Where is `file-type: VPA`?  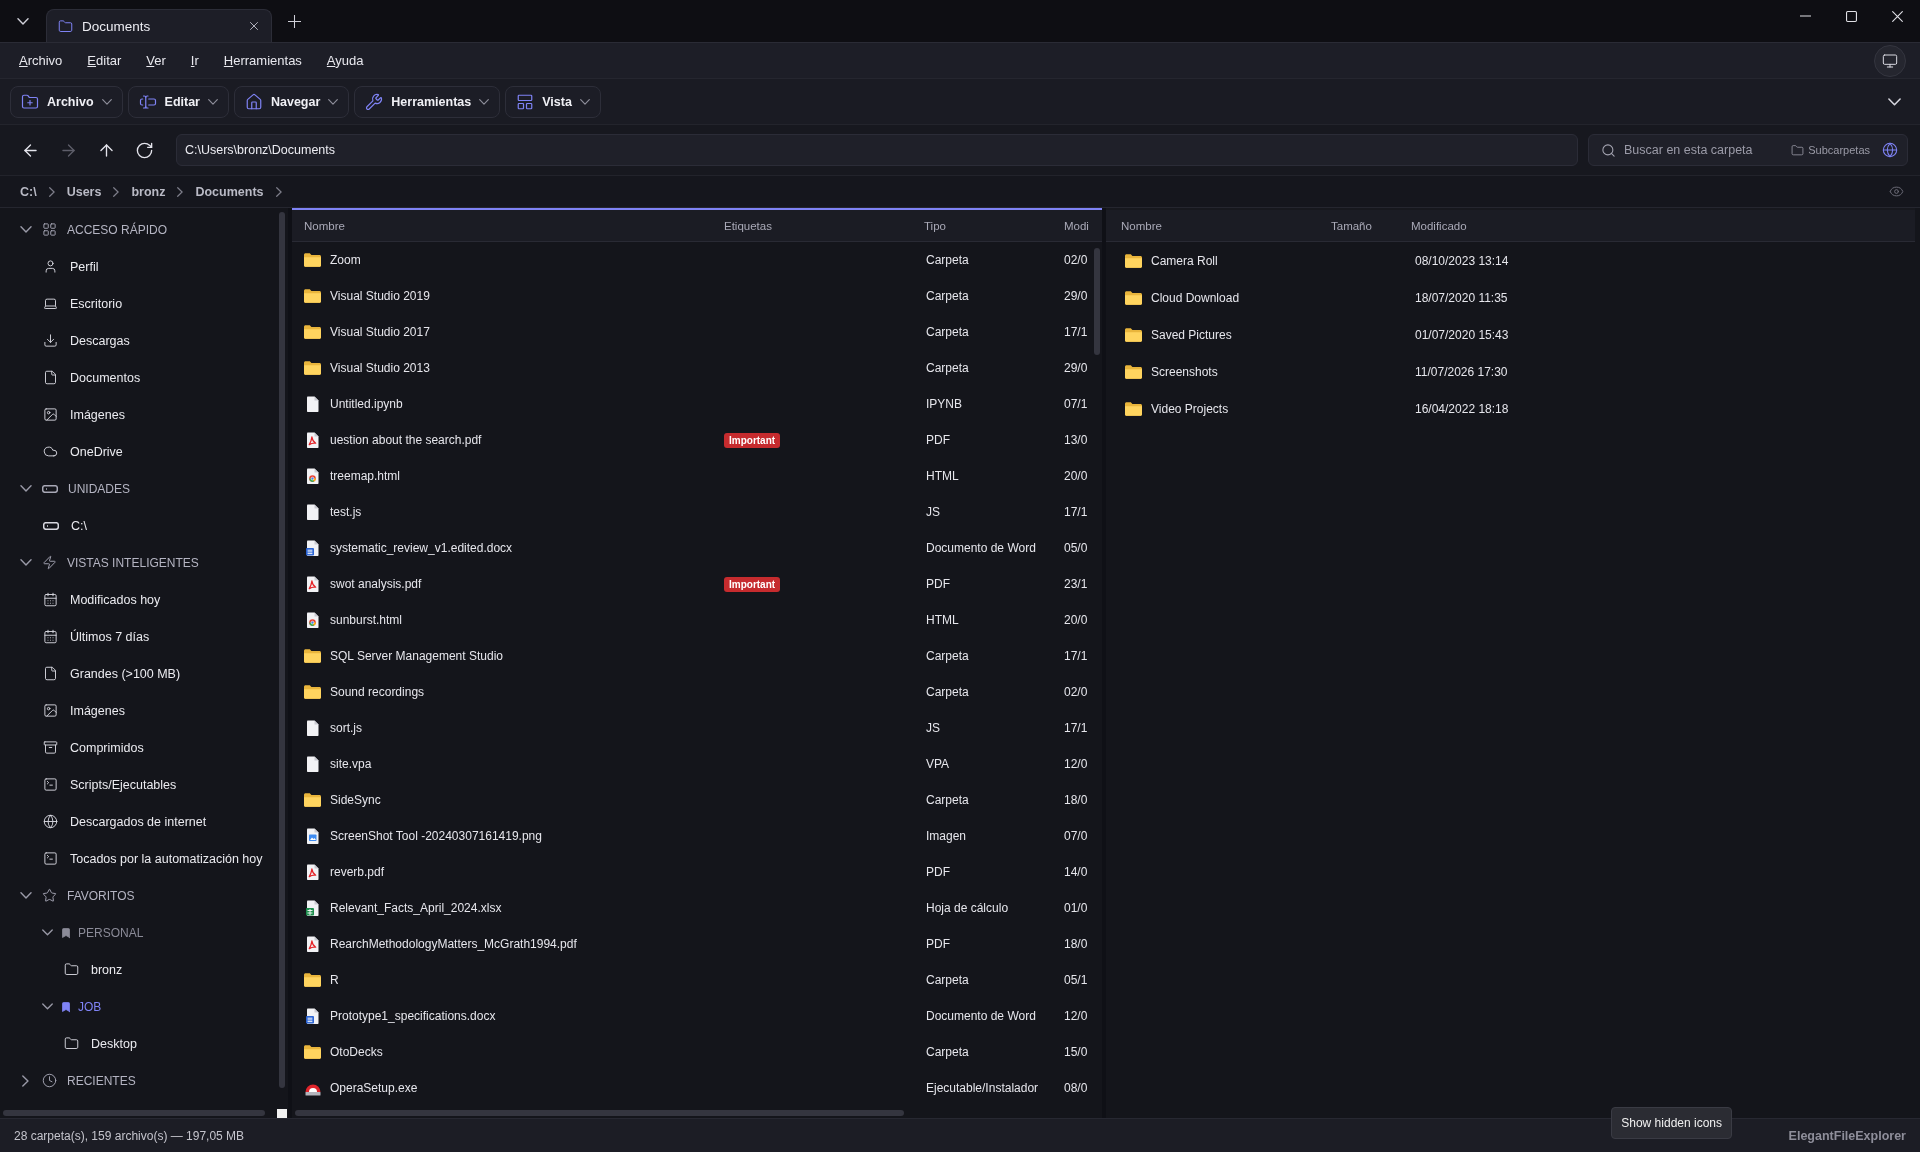 file-type: VPA is located at coordinates (938, 764).